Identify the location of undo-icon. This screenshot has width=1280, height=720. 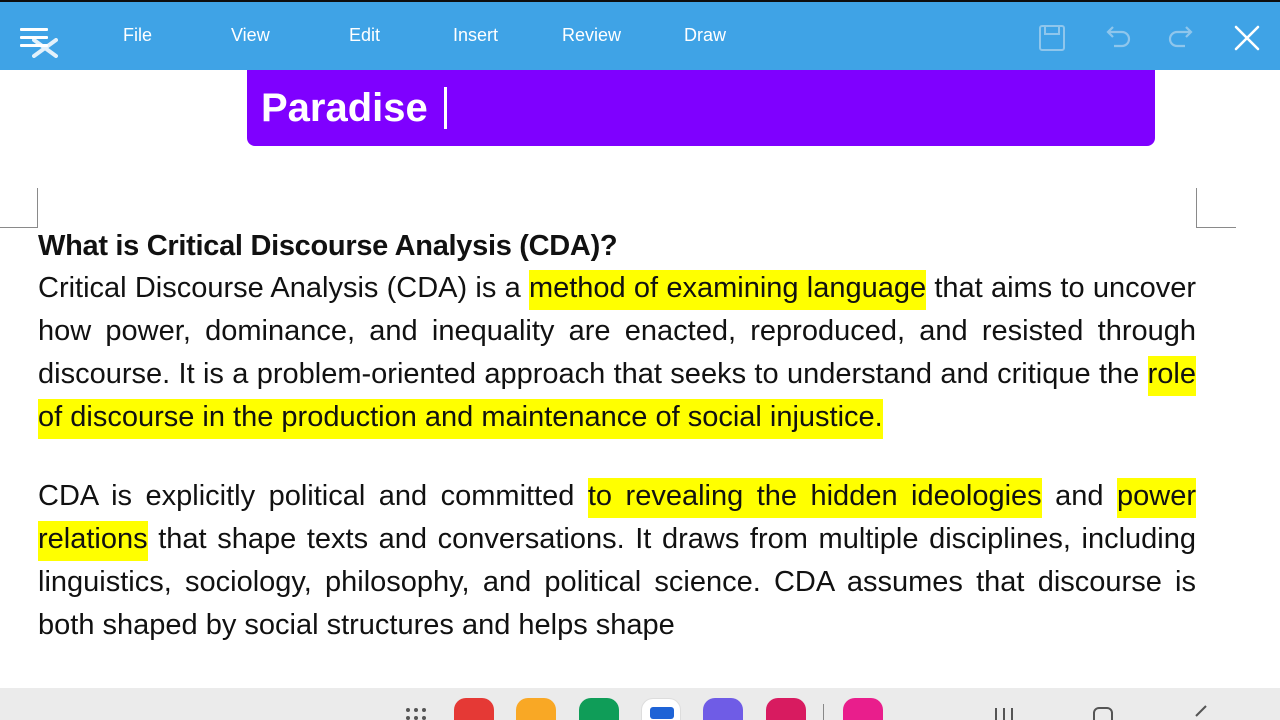
(1118, 38).